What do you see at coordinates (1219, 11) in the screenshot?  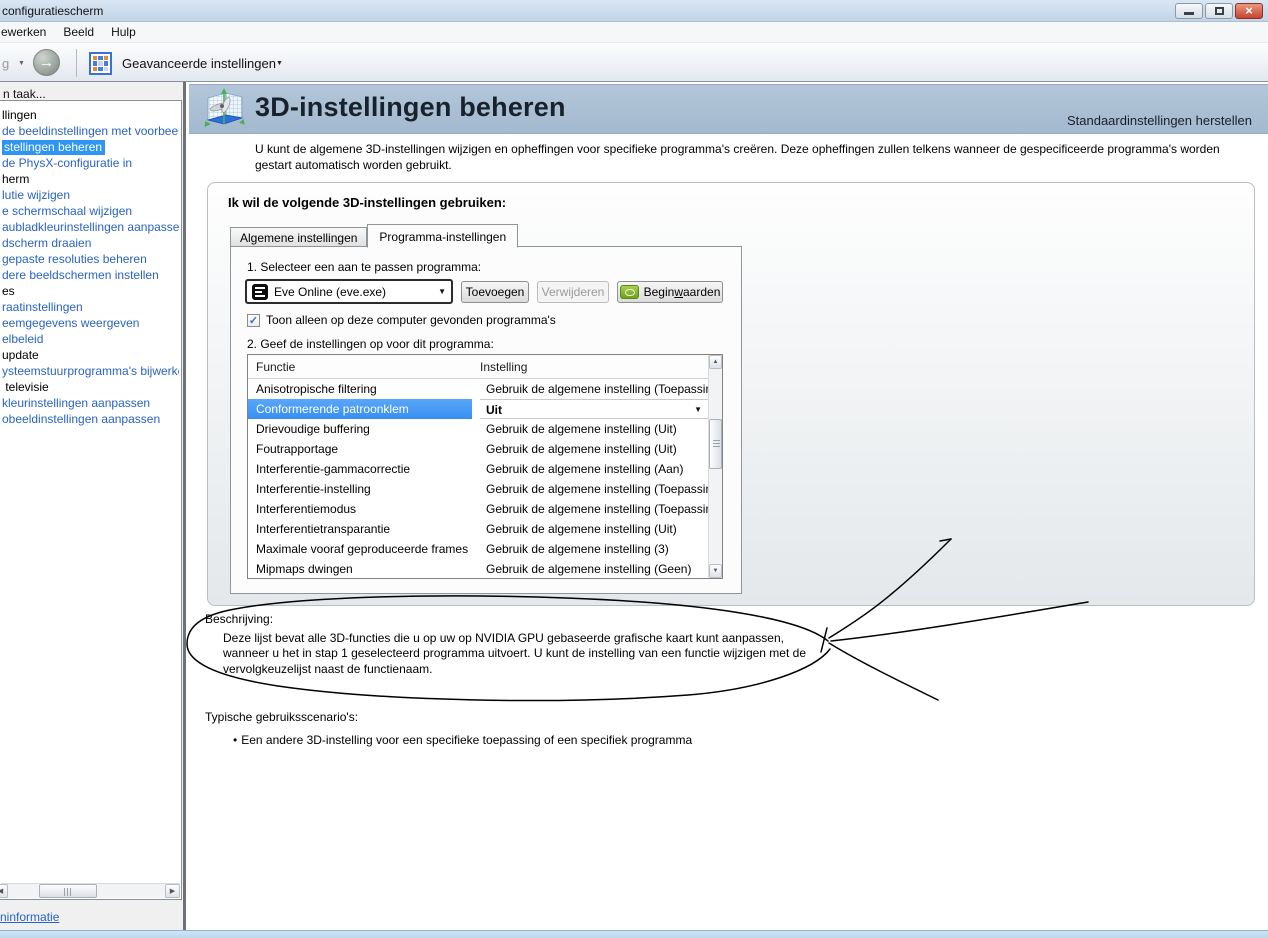 I see `maximize-button` at bounding box center [1219, 11].